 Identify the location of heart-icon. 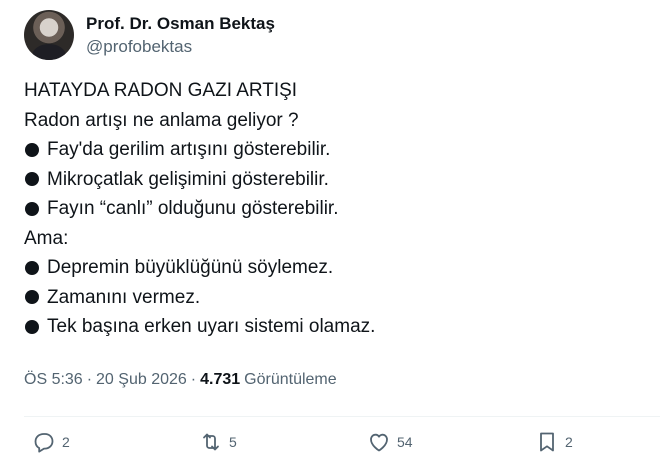
(379, 442).